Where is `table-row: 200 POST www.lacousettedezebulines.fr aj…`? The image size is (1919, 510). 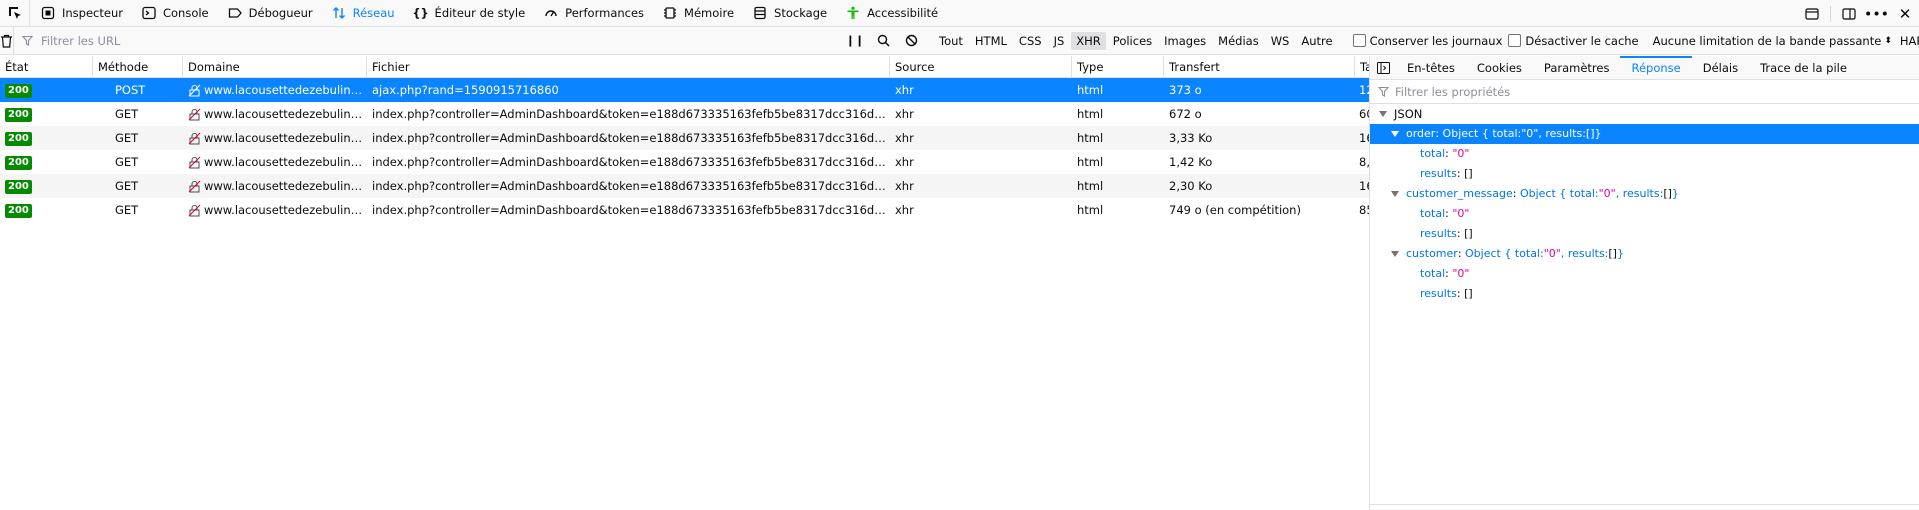
table-row: 200 POST www.lacousettedezebulines.fr aj… is located at coordinates (684, 90).